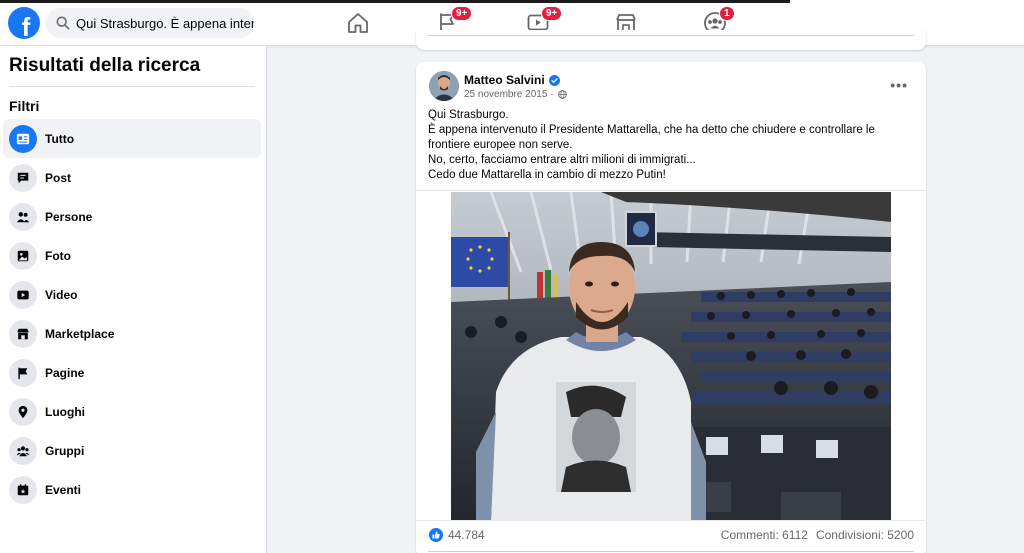 This screenshot has width=1024, height=553. What do you see at coordinates (554, 80) in the screenshot?
I see `verified-badge-icon` at bounding box center [554, 80].